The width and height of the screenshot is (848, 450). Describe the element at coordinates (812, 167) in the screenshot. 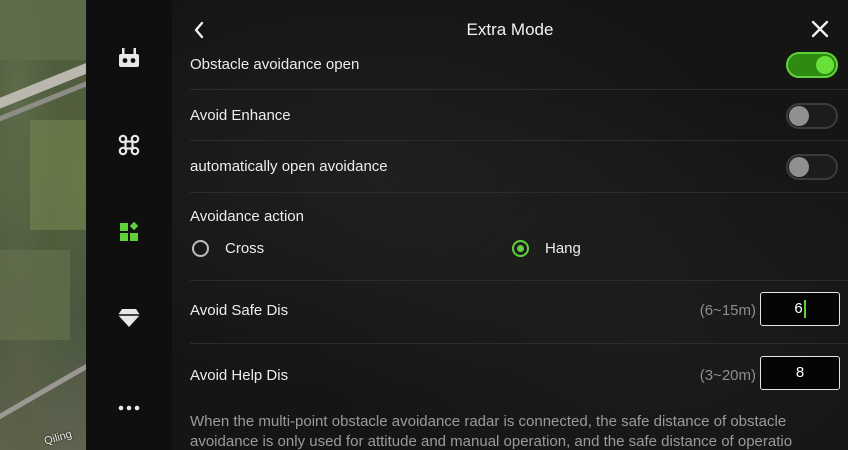

I see `auto-open-avoidance-toggle` at that location.